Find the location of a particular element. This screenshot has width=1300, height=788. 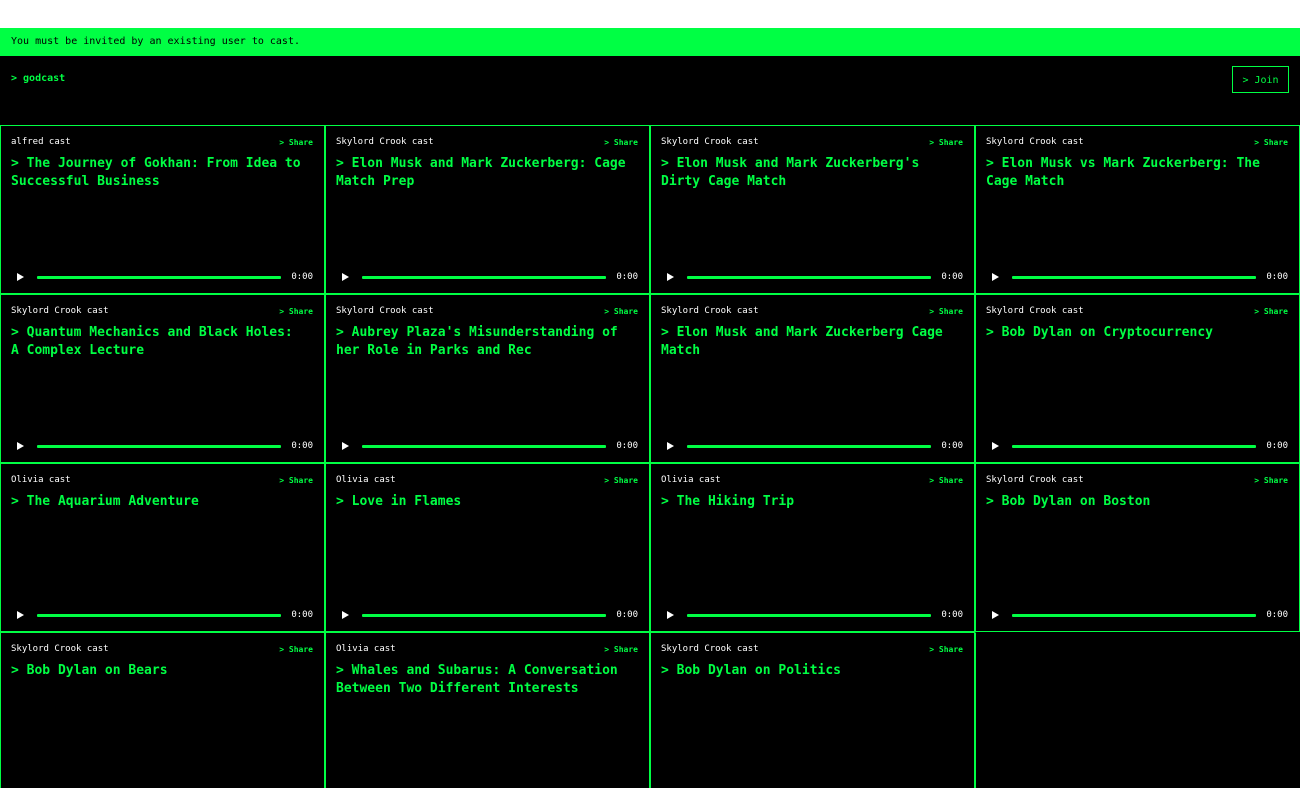

cast-card: Olivia cast > Share > The Hiking Trip 0:00 is located at coordinates (812, 547).